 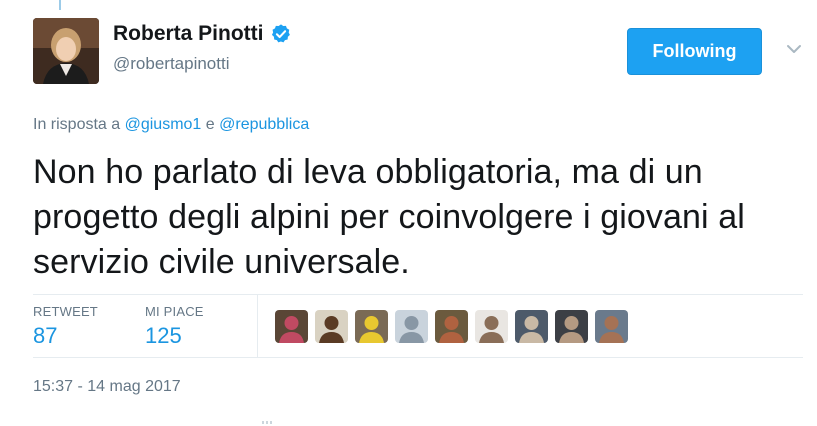 What do you see at coordinates (210, 124) in the screenshot?
I see `reply-connector: e` at bounding box center [210, 124].